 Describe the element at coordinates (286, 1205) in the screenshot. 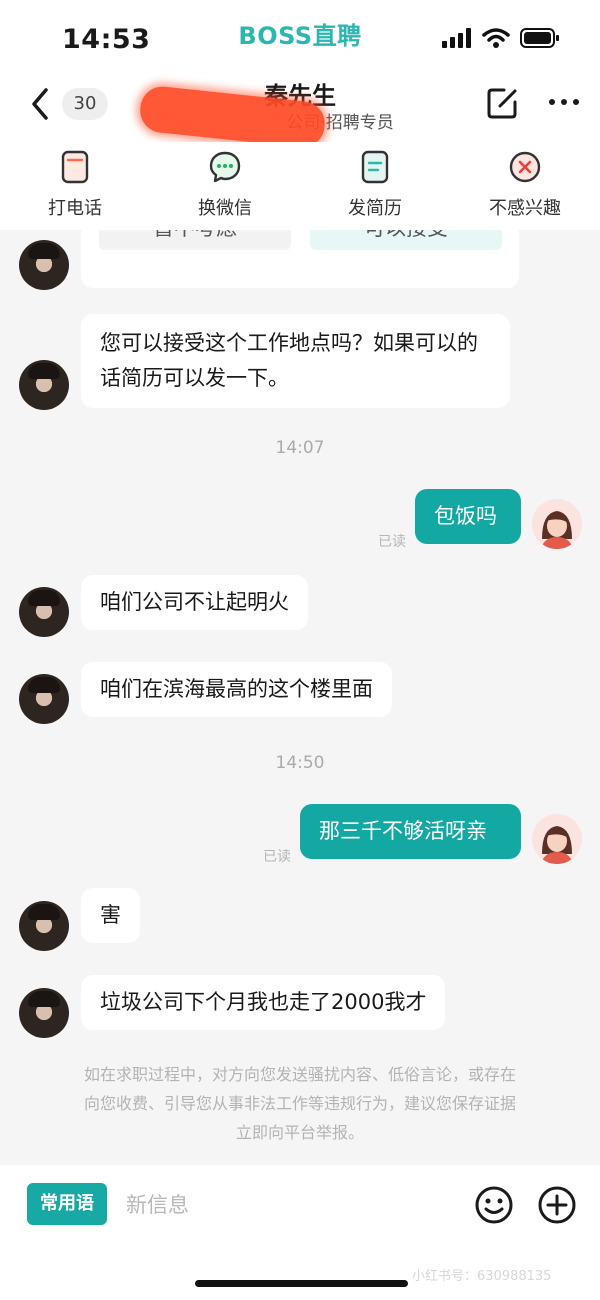

I see `message-input` at that location.